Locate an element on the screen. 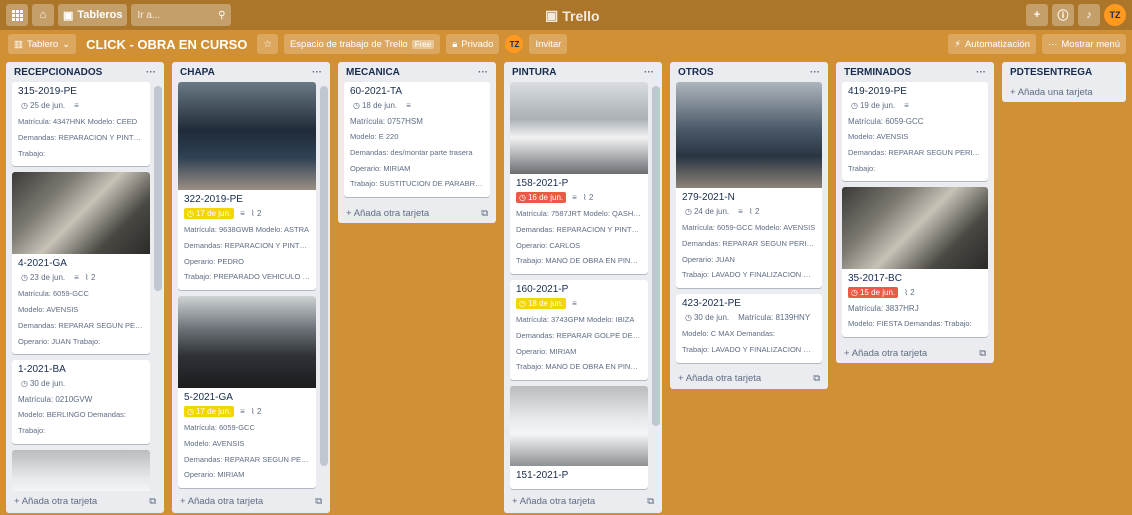 The height and width of the screenshot is (515, 1132). list-header: MECANICA ··· is located at coordinates (417, 72).